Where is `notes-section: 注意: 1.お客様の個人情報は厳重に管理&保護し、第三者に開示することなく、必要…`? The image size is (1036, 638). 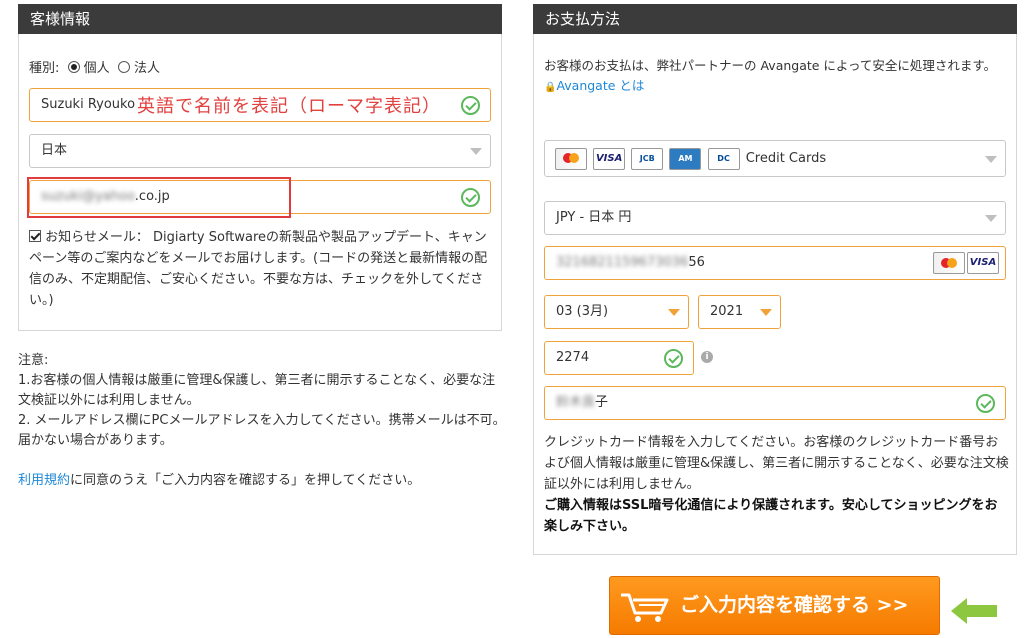 notes-section: 注意: 1.お客様の個人情報は厳重に管理&保護し、第三者に開示することなく、必要… is located at coordinates (263, 421).